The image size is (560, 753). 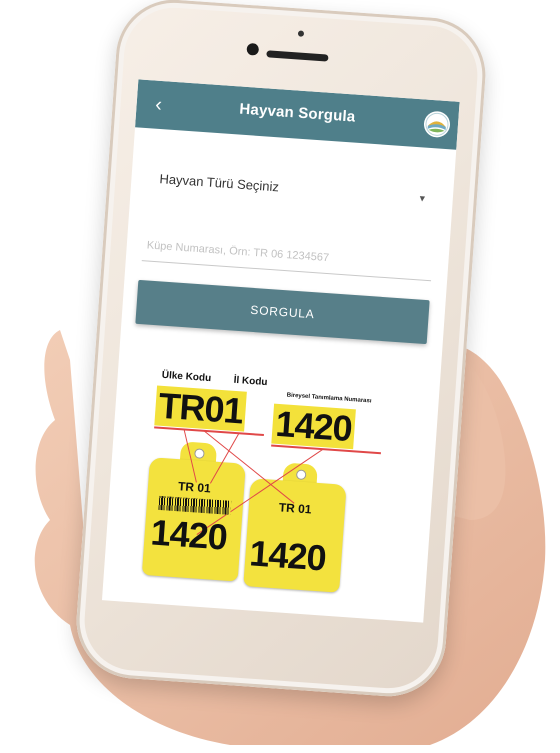 I want to click on query-button: SORGULA, so click(x=282, y=312).